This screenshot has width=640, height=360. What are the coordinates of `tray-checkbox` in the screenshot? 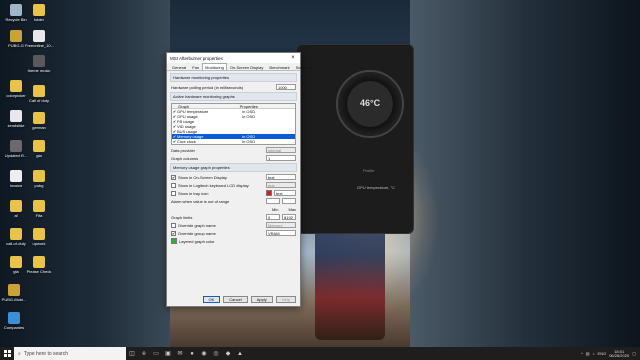 It's located at (173, 193).